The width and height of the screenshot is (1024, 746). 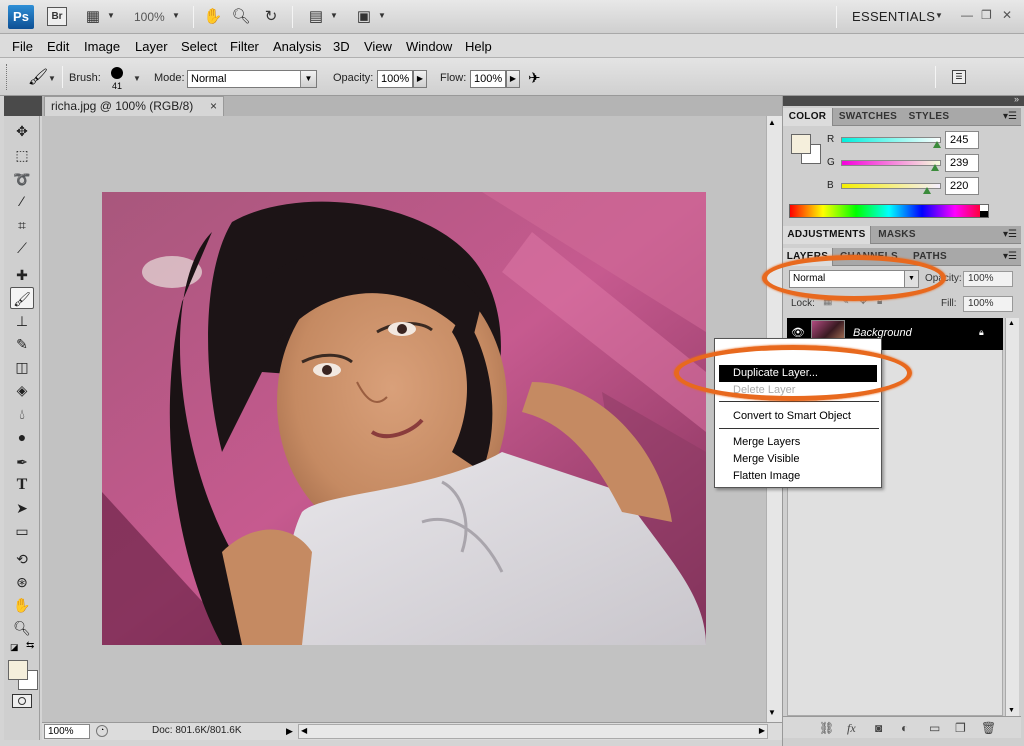 I want to click on rectangle-tool-icon: ▭, so click(x=22, y=531).